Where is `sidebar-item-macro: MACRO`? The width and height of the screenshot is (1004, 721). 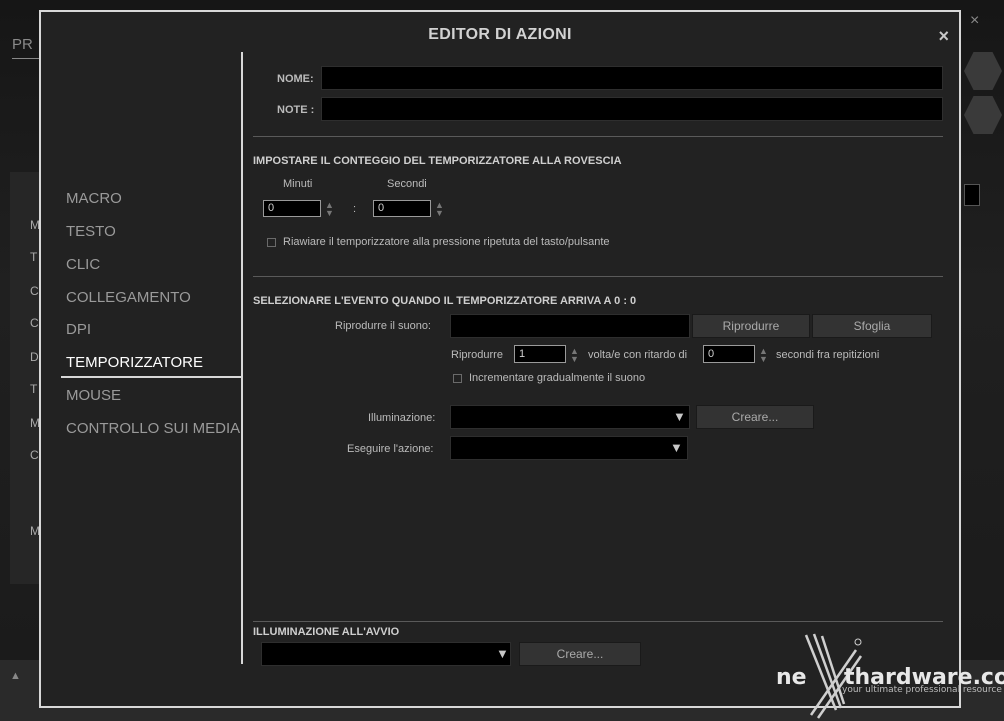 sidebar-item-macro: MACRO is located at coordinates (94, 198).